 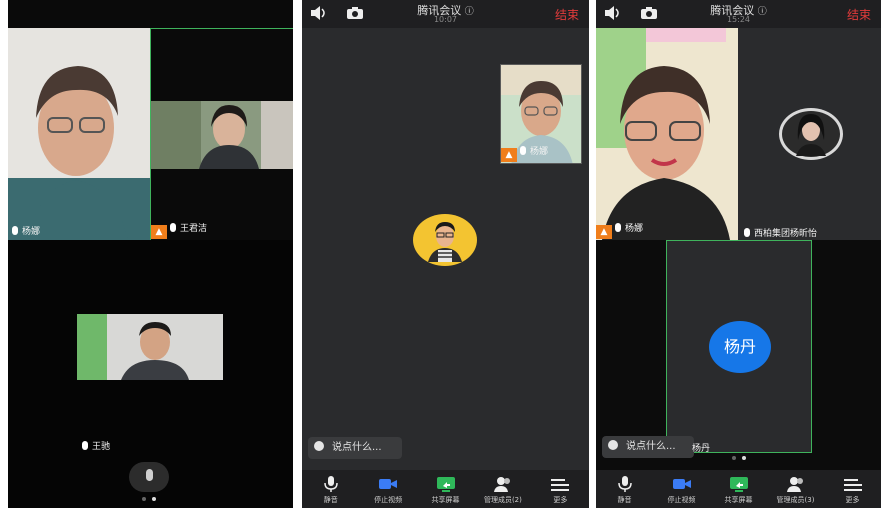 I want to click on bottom-toolbar: 静音 停止视频 共享屏幕 管理成员(3) 更多, so click(x=738, y=489).